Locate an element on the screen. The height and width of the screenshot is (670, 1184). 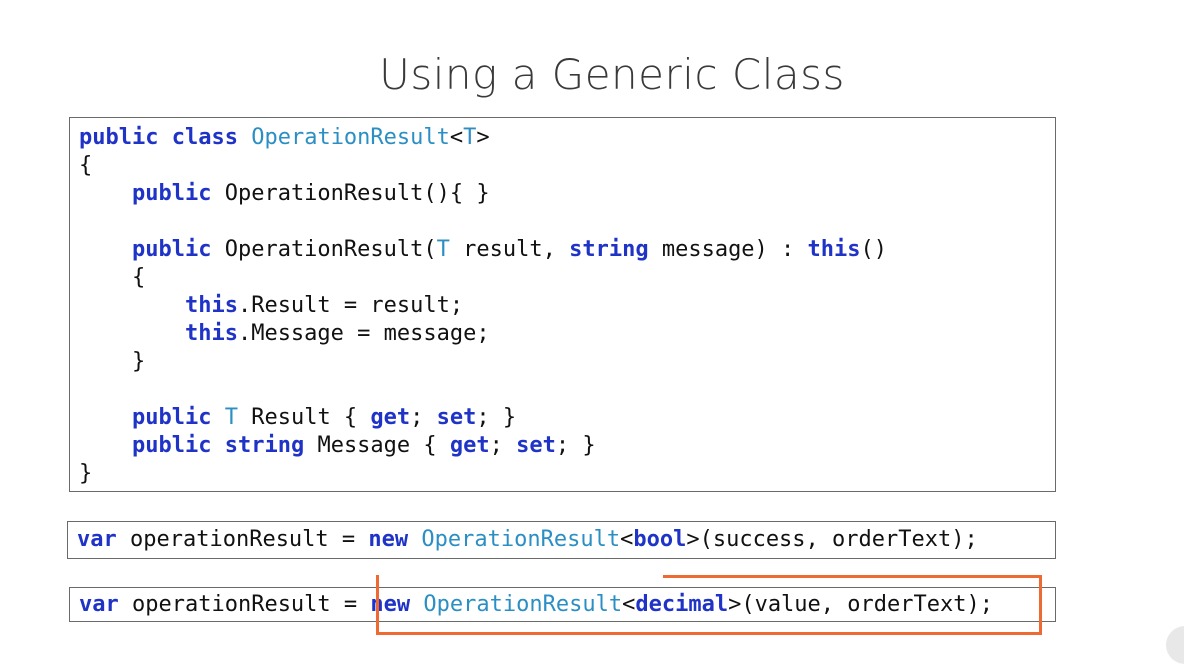
highlight-bracket-top is located at coordinates (852, 576).